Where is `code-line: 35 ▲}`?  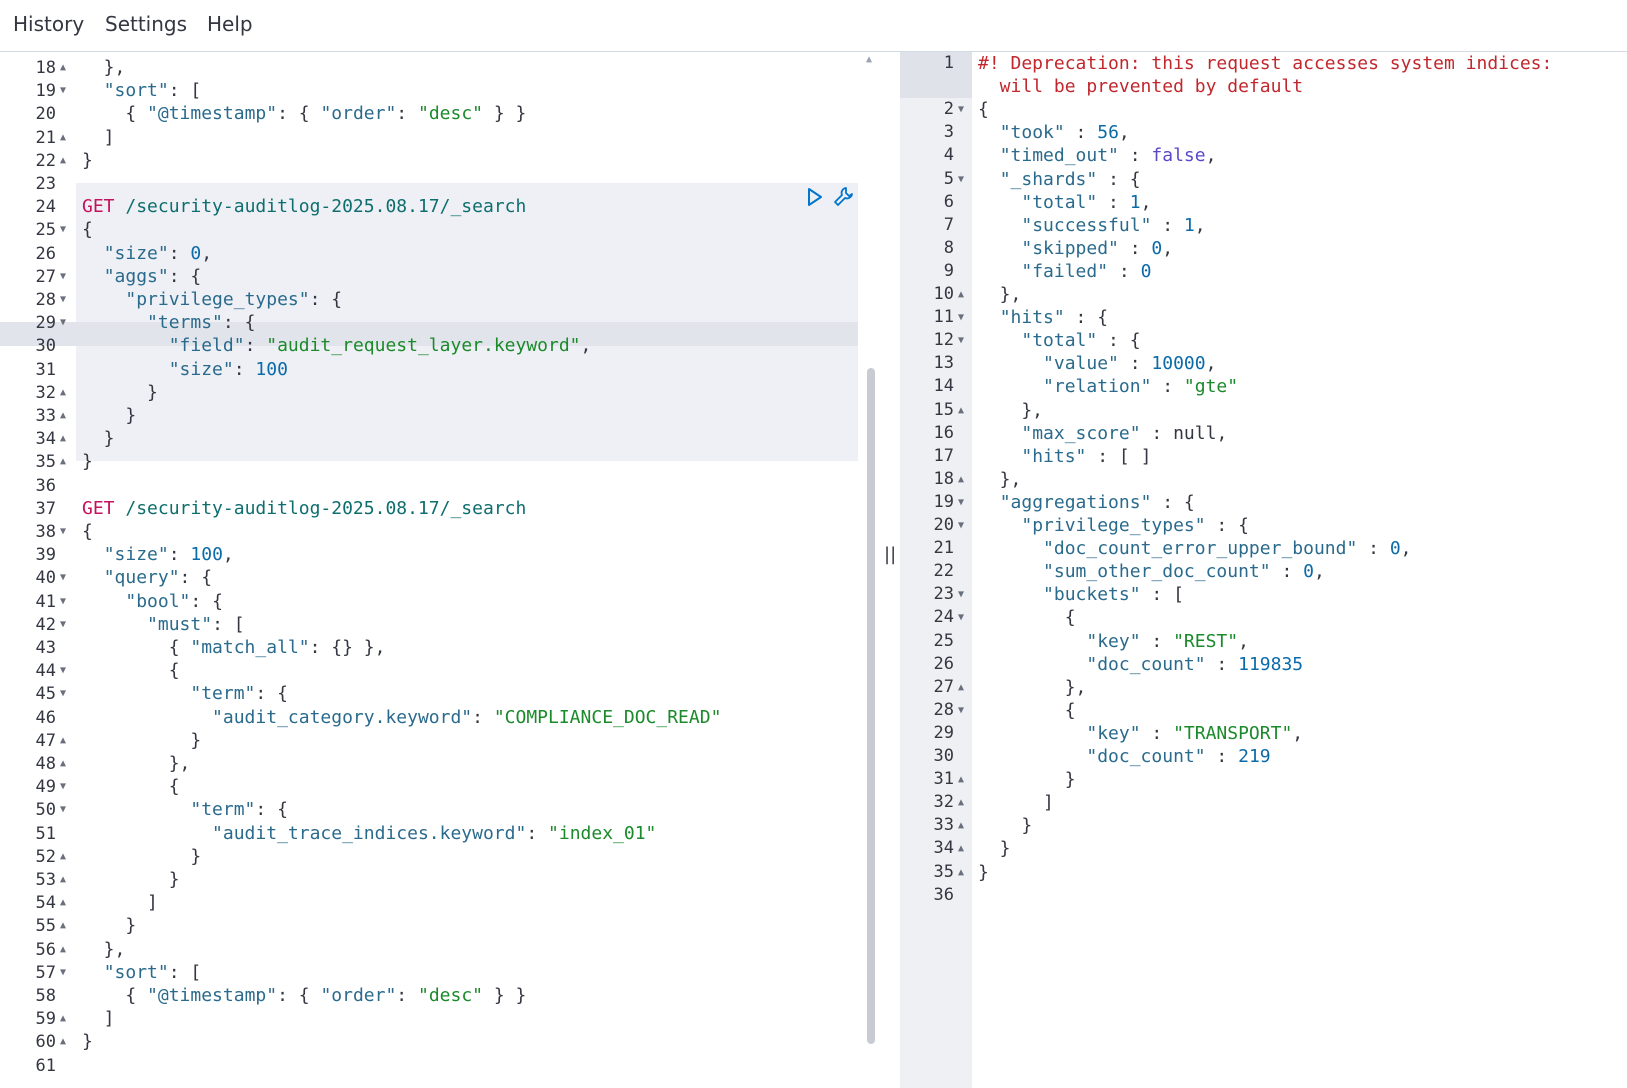 code-line: 35 ▲} is located at coordinates (429, 462).